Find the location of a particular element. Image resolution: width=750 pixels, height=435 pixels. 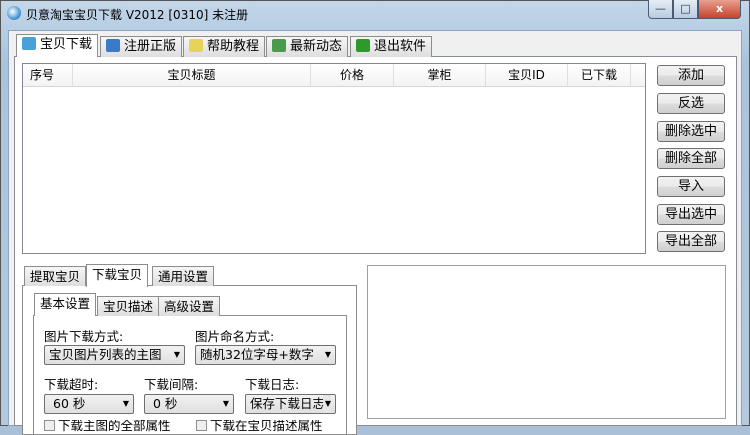

news-icon is located at coordinates (279, 45).